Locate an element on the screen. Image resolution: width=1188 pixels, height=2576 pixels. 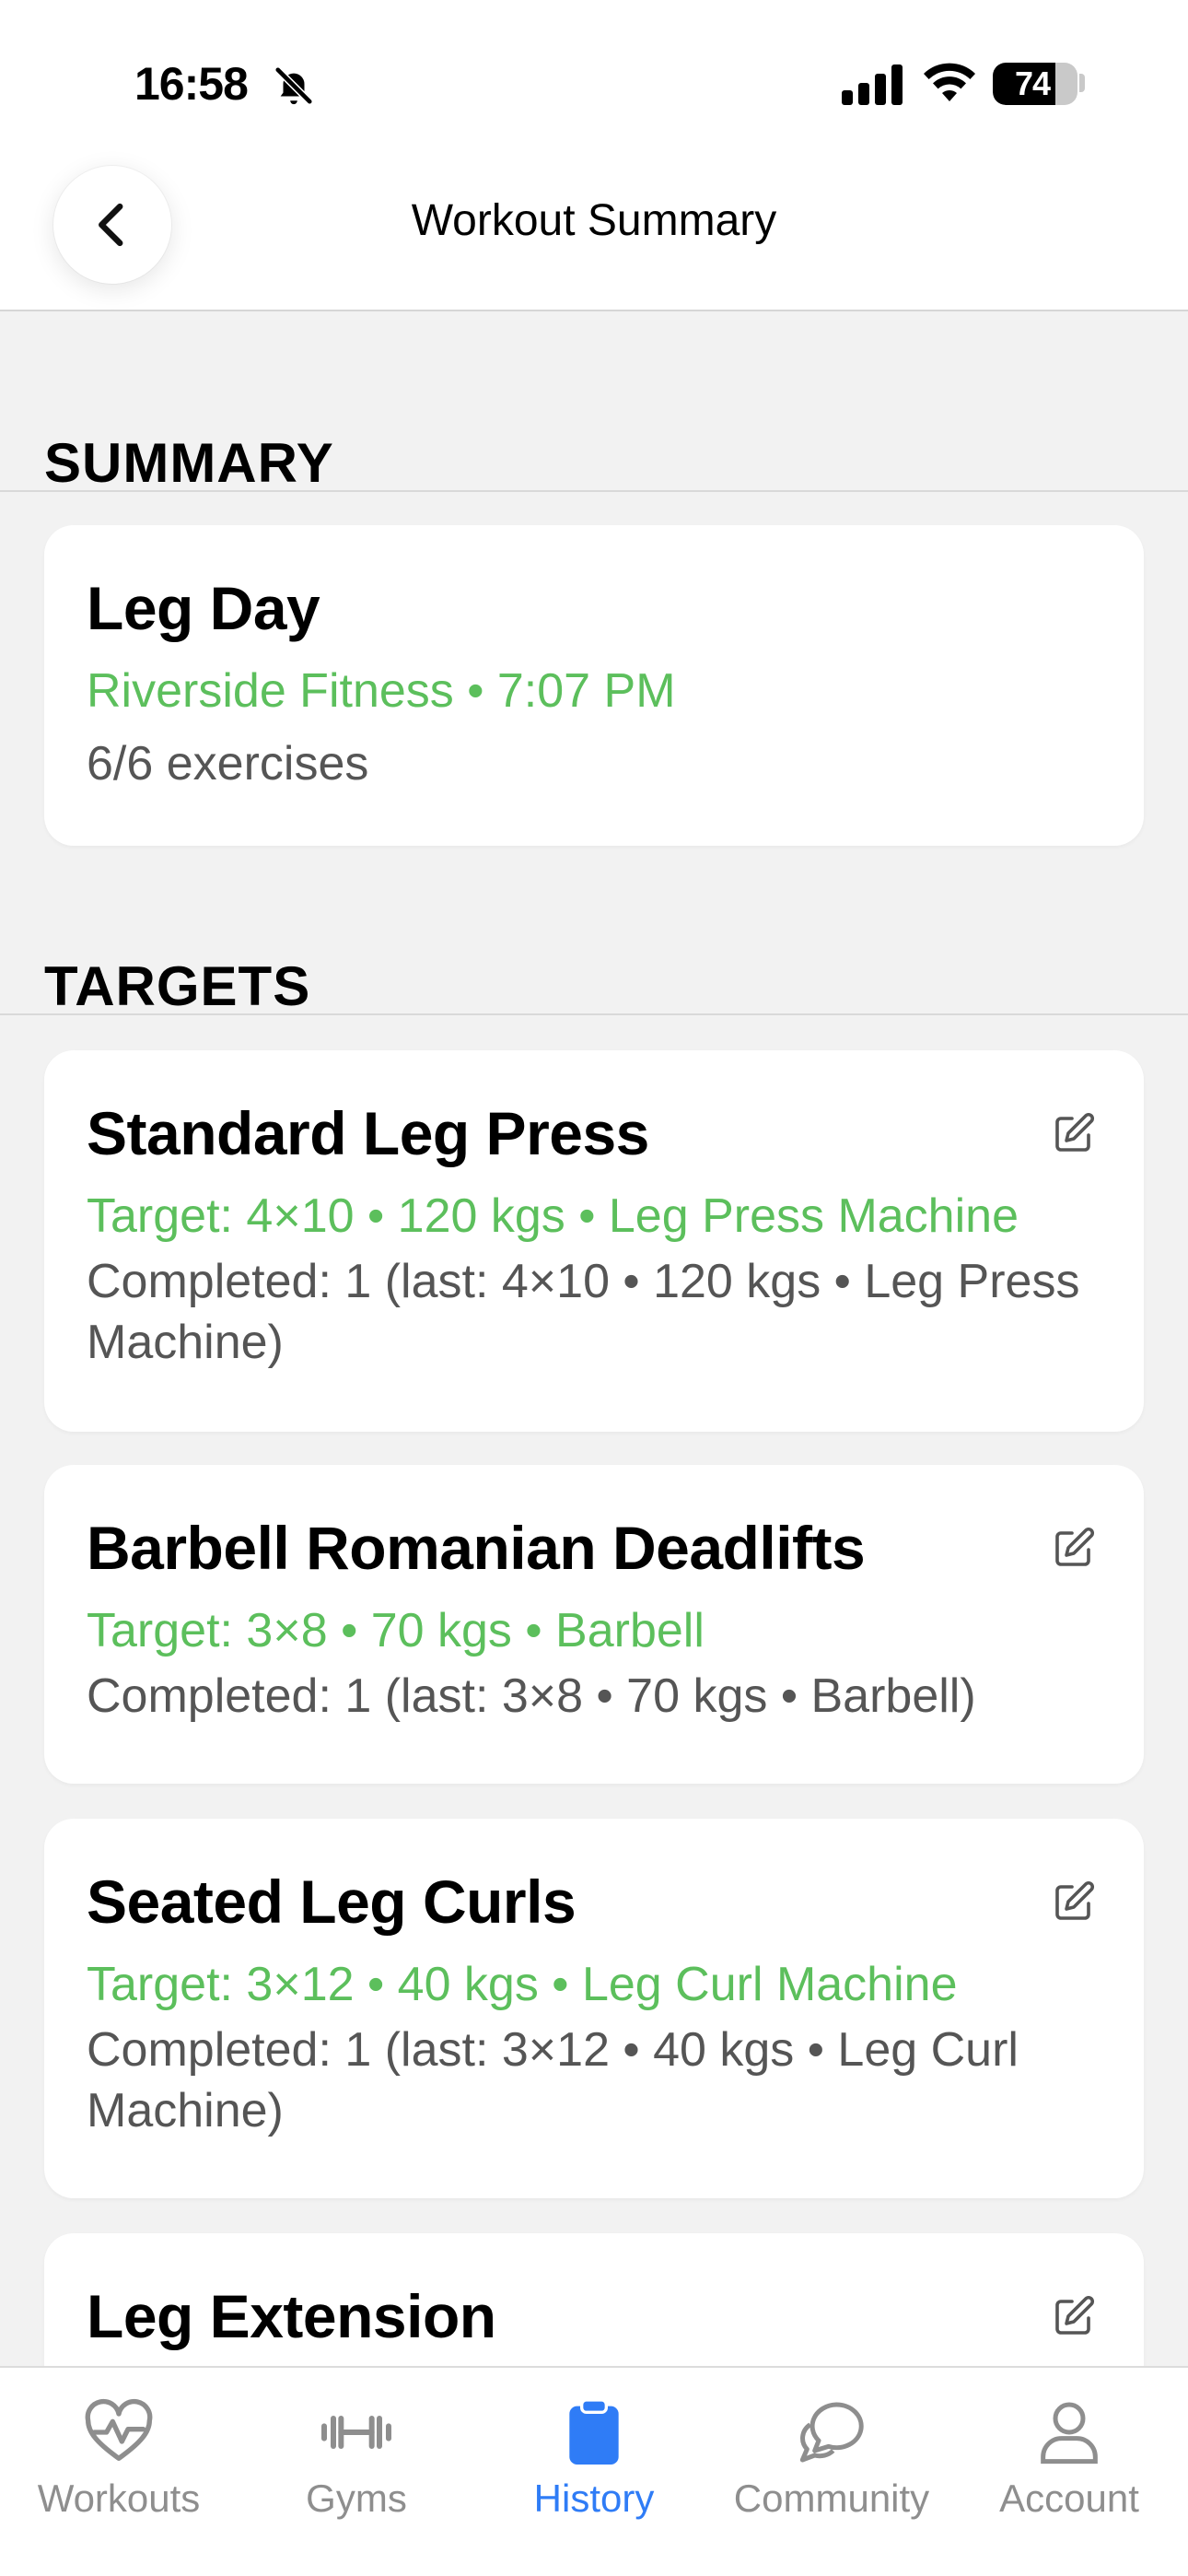
tab-label: Account is located at coordinates (1069, 2498).